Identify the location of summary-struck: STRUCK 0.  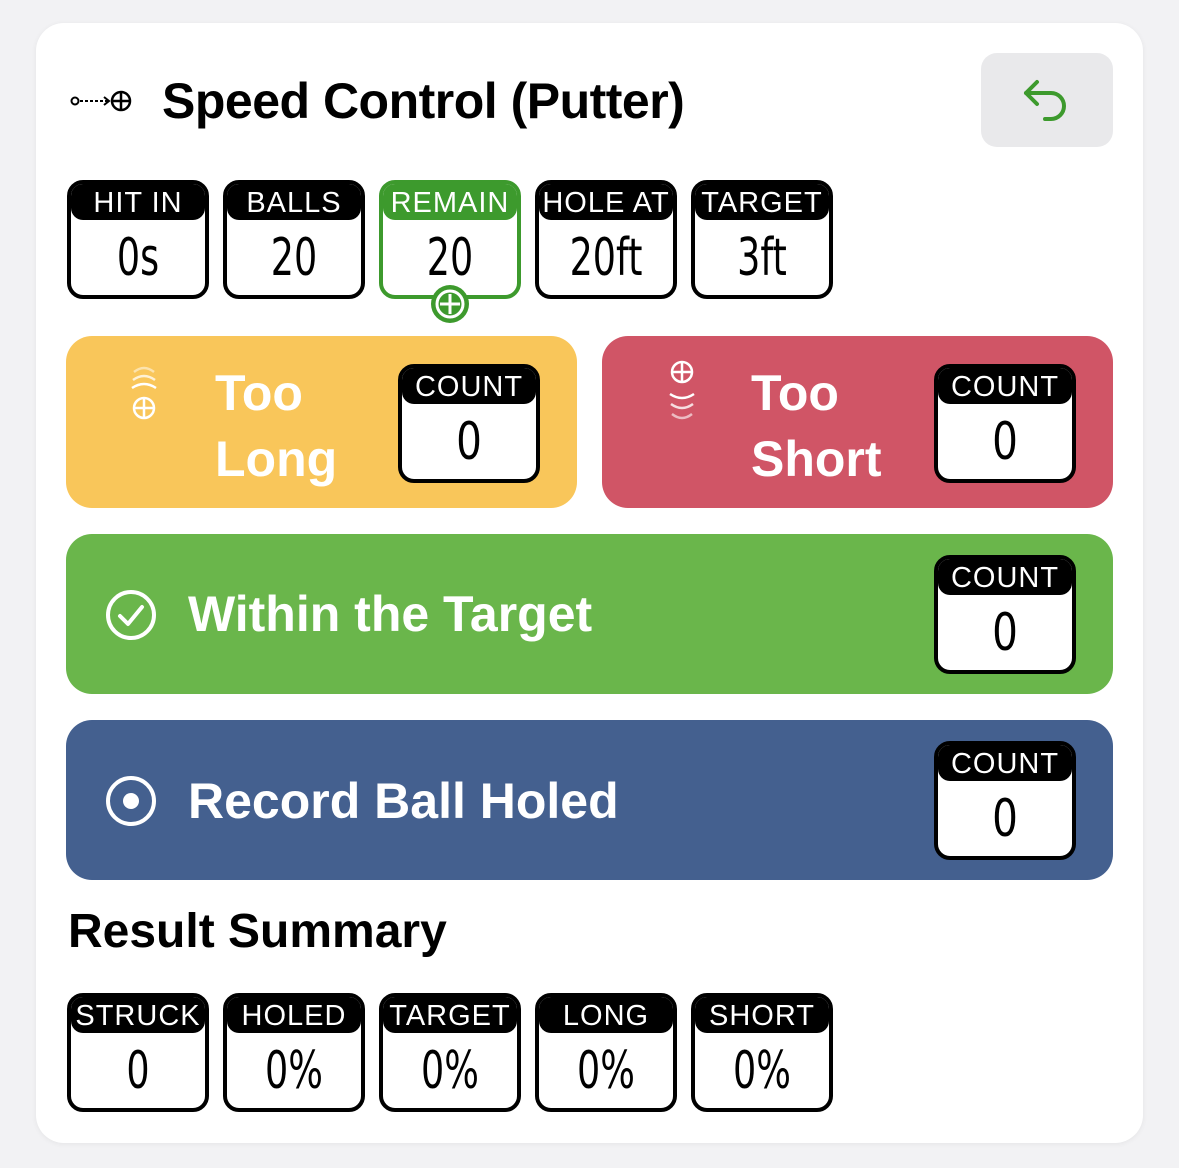
(138, 1052).